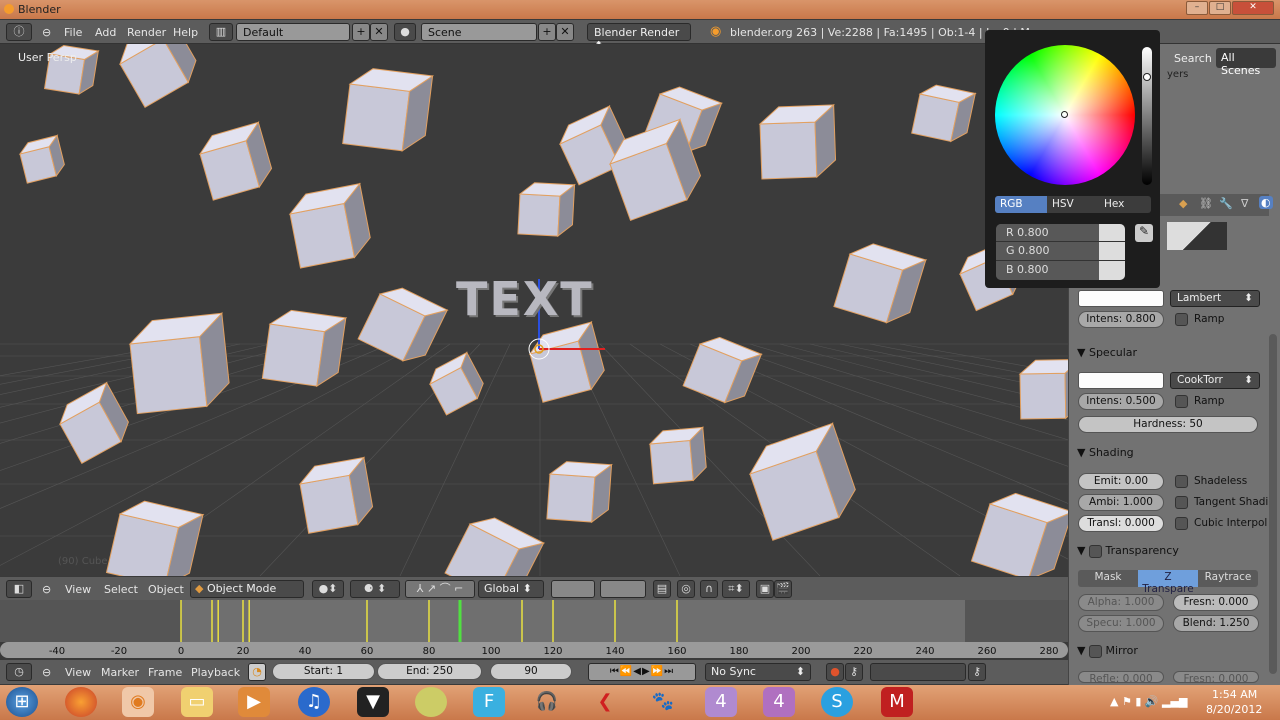 The height and width of the screenshot is (720, 1280). What do you see at coordinates (1206, 203) in the screenshot?
I see `constraints-tab-icon: ⛓` at bounding box center [1206, 203].